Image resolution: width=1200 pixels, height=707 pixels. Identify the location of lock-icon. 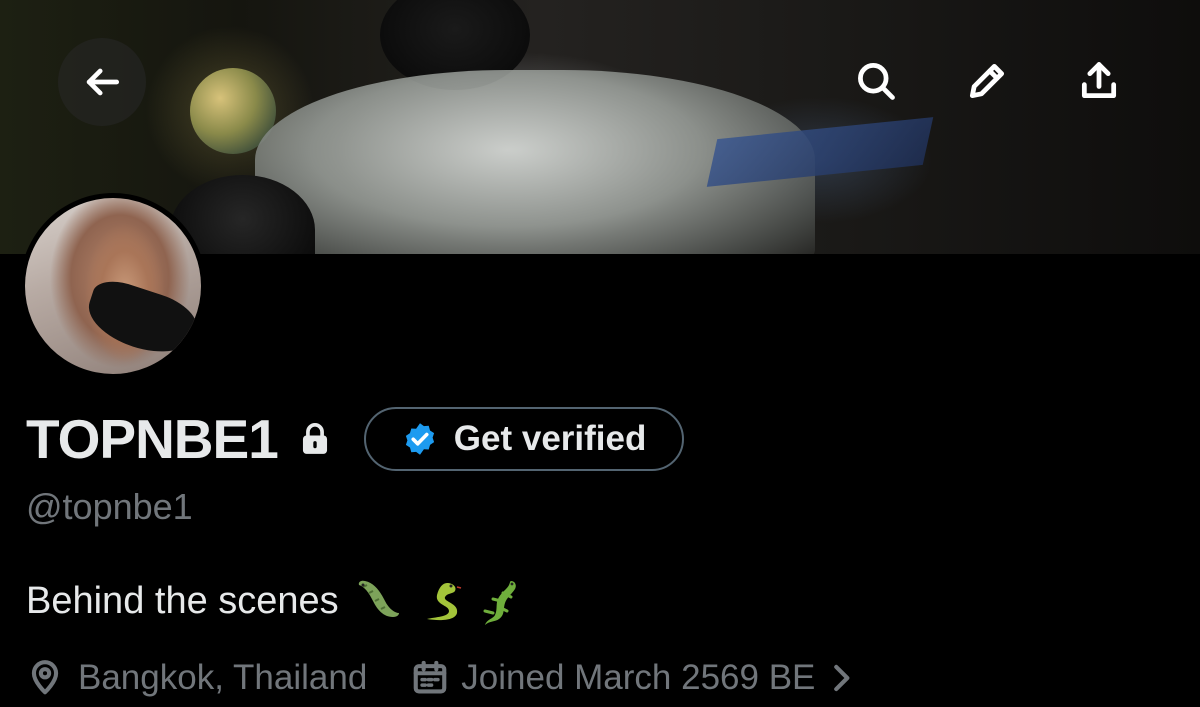
(316, 439).